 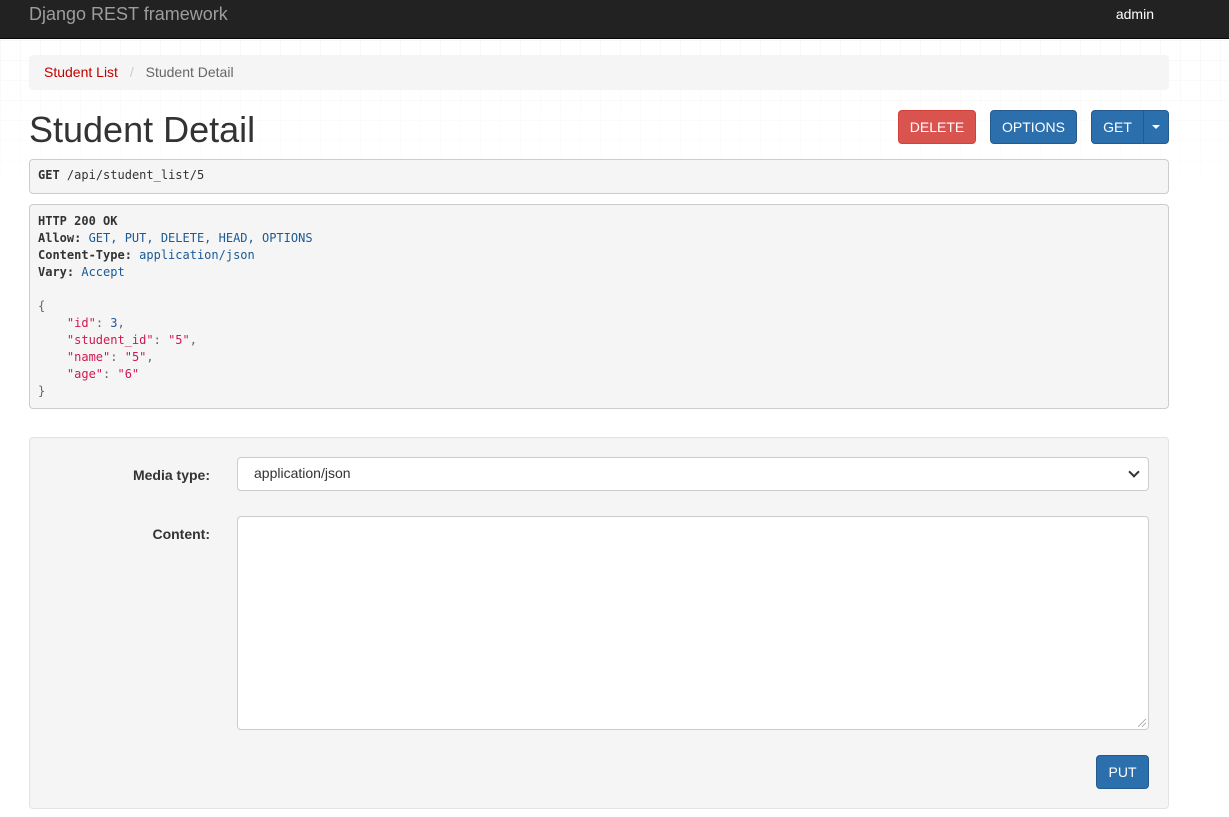 I want to click on json-key: "id", so click(x=81, y=323).